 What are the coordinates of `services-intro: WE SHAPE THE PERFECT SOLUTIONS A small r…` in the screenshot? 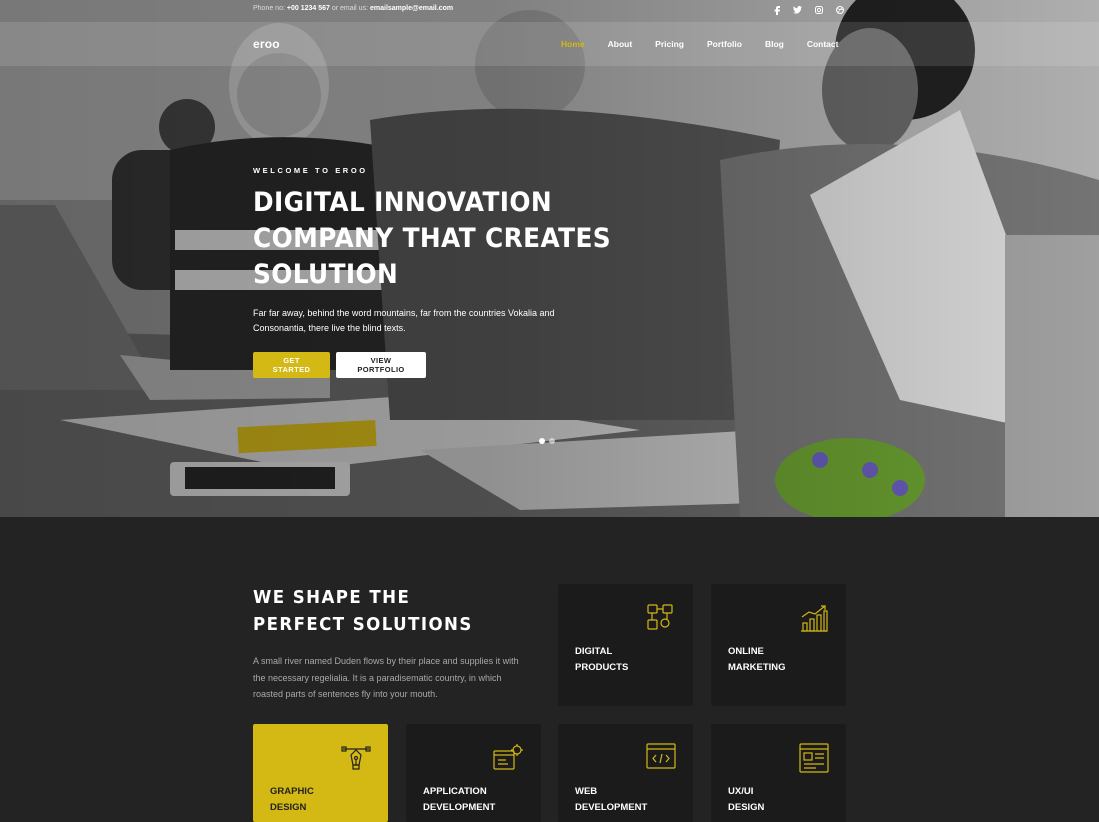 It's located at (398, 644).